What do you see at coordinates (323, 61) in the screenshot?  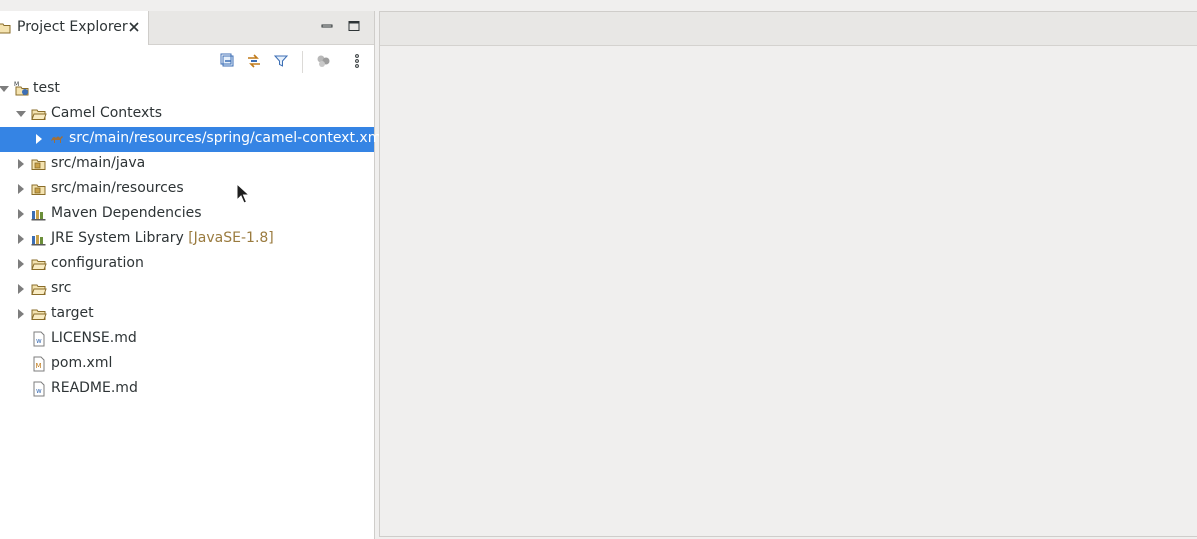 I see `group-icon` at bounding box center [323, 61].